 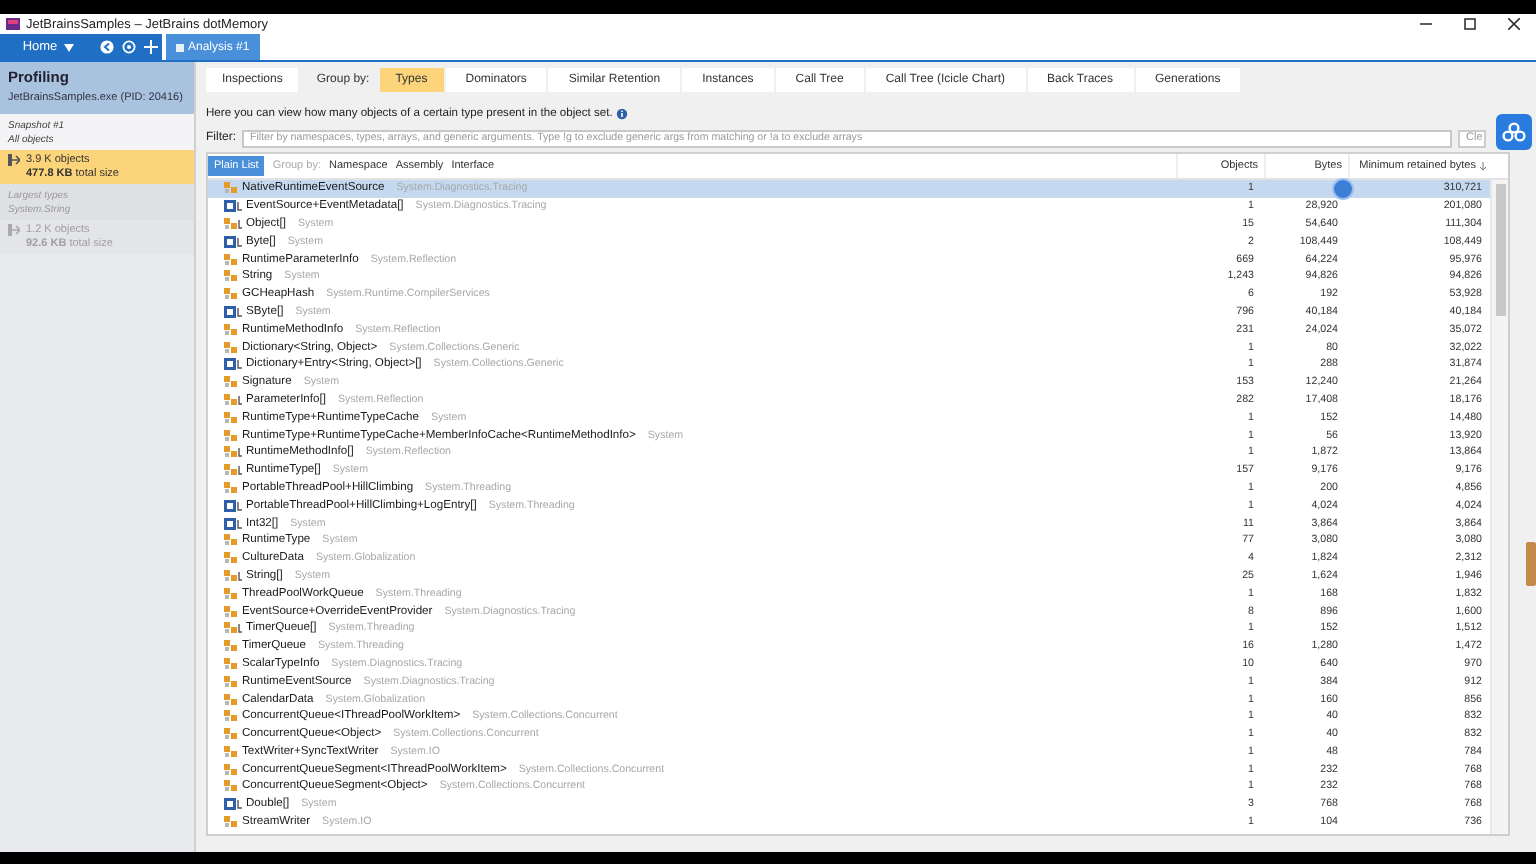 I want to click on sort-icon, so click(x=1483, y=166).